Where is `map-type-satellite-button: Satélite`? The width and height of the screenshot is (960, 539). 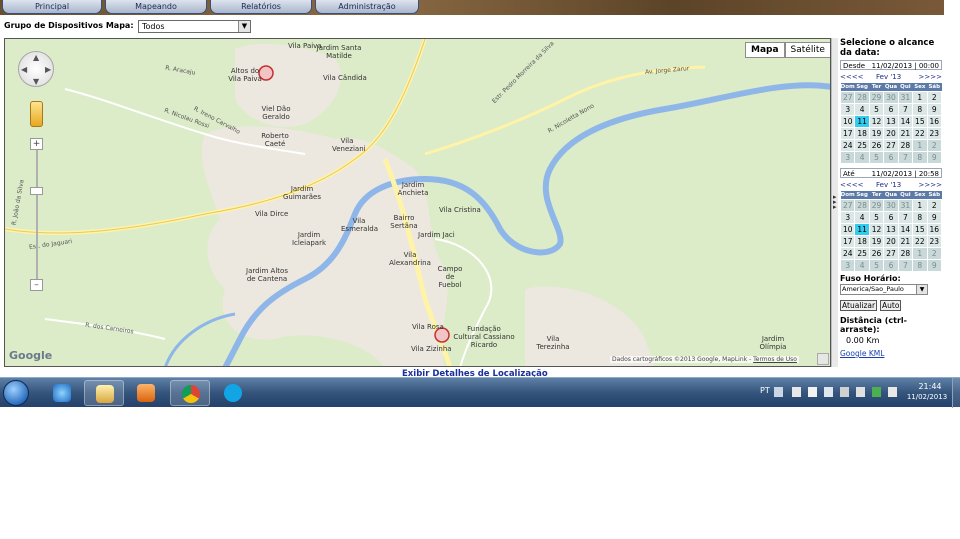 map-type-satellite-button: Satélite is located at coordinates (807, 50).